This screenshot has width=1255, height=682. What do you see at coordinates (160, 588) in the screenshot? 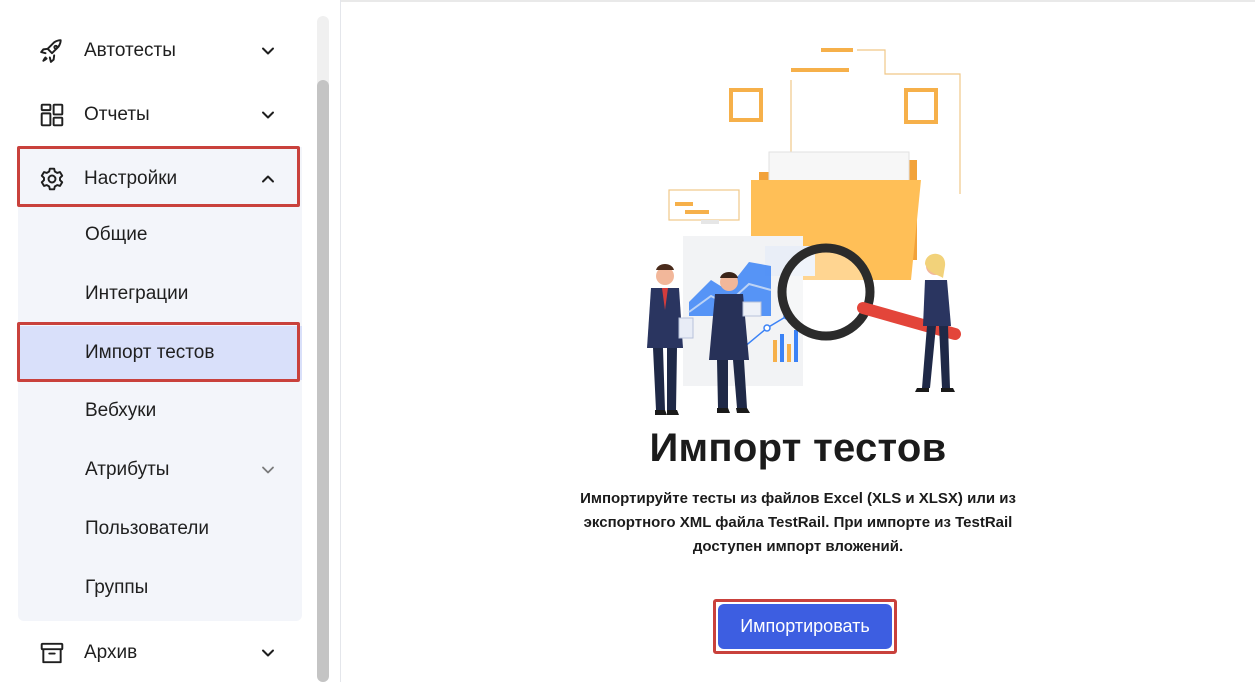
I see `sidebar-subitem-groups: Группы` at bounding box center [160, 588].